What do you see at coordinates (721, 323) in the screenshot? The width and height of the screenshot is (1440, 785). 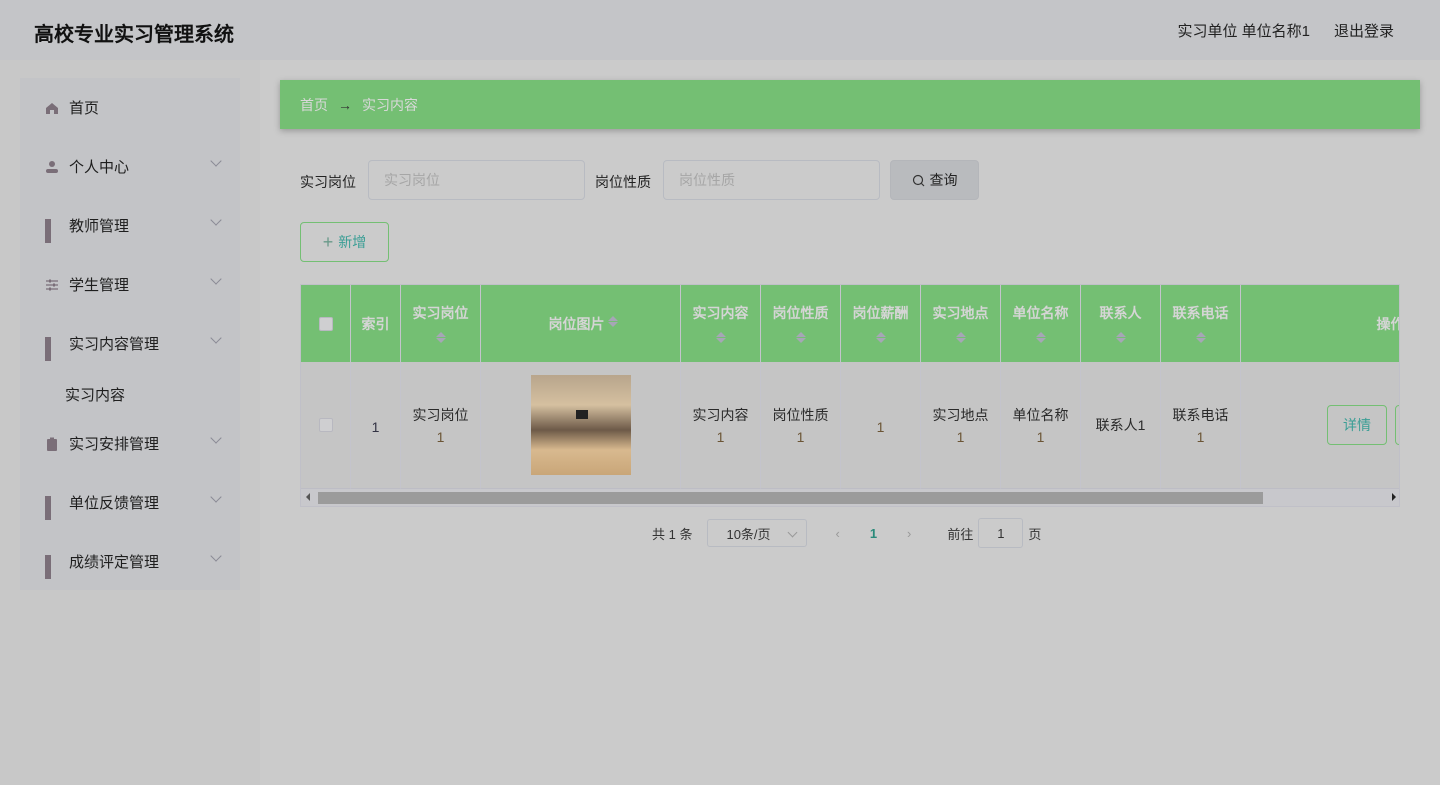 I see `header-content: 实习内容` at bounding box center [721, 323].